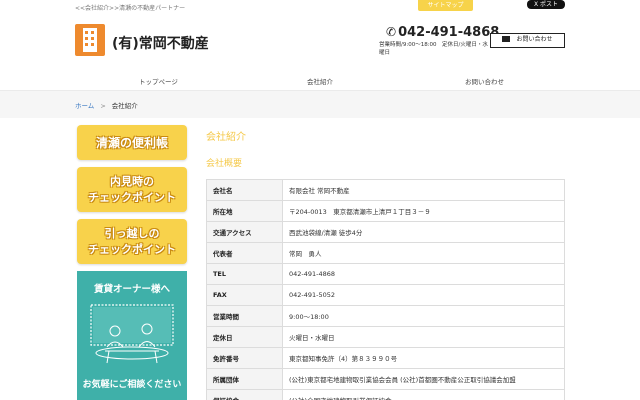  What do you see at coordinates (244, 295) in the screenshot?
I see `row-label: FAX` at bounding box center [244, 295].